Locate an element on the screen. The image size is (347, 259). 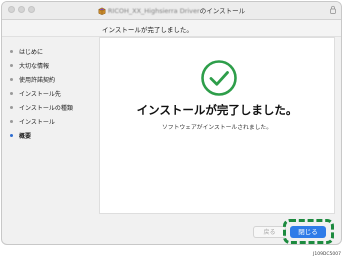
sidebar-step-installation: インストール is located at coordinates (32, 121).